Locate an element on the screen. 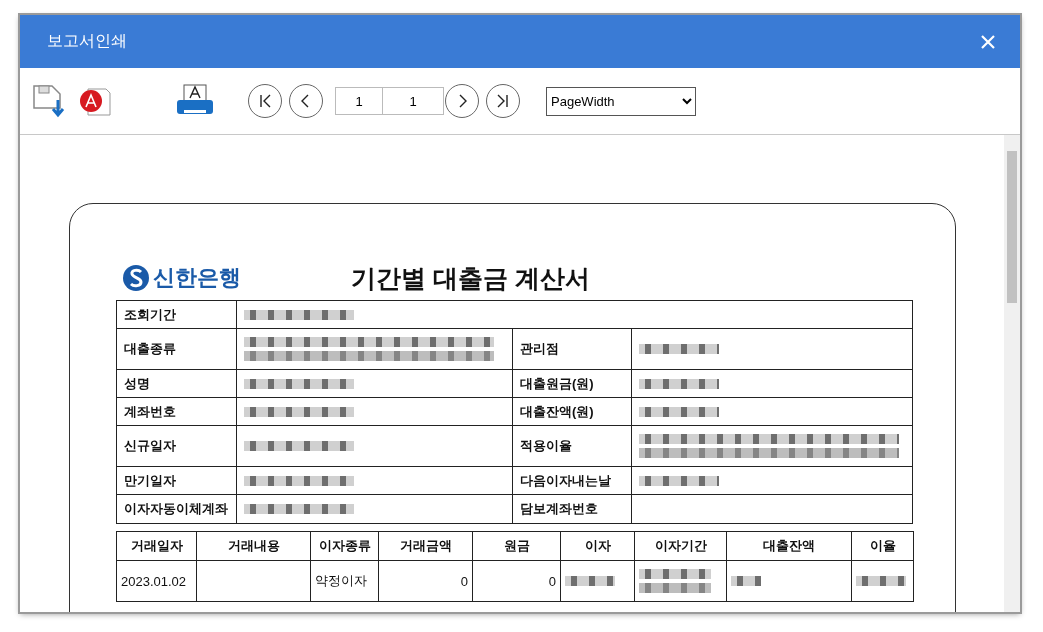  first-page-button is located at coordinates (265, 101).